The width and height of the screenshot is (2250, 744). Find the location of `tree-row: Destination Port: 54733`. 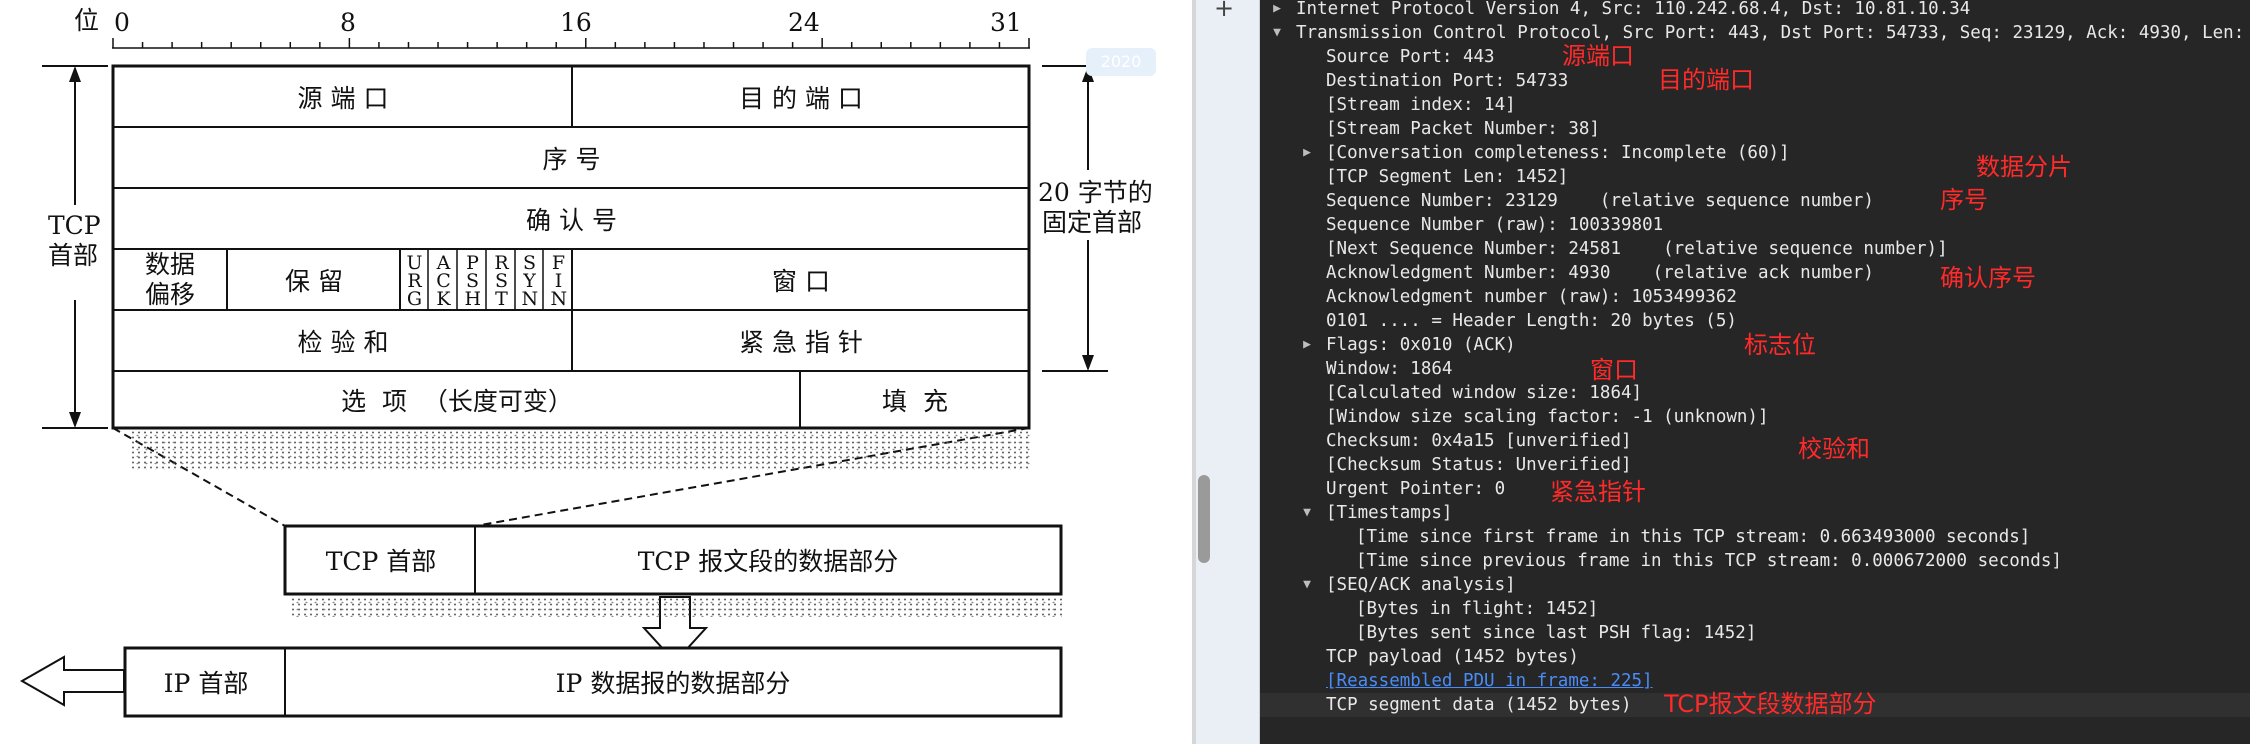

tree-row: Destination Port: 54733 is located at coordinates (1755, 81).